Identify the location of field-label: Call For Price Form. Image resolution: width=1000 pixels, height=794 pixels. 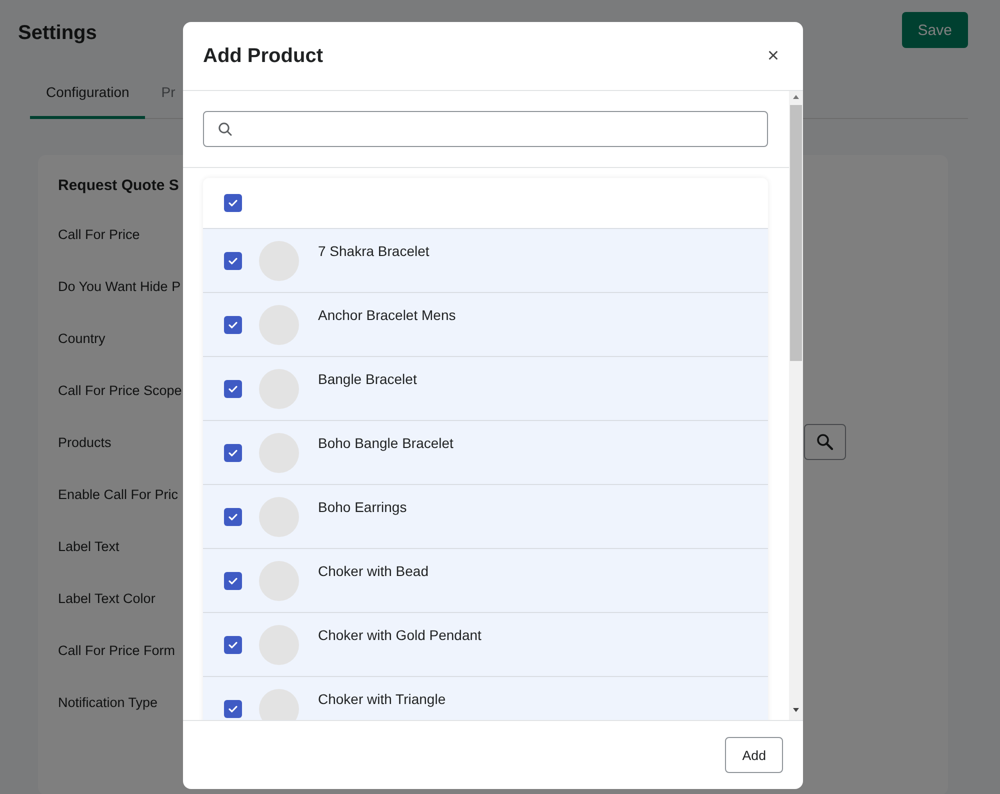
(117, 650).